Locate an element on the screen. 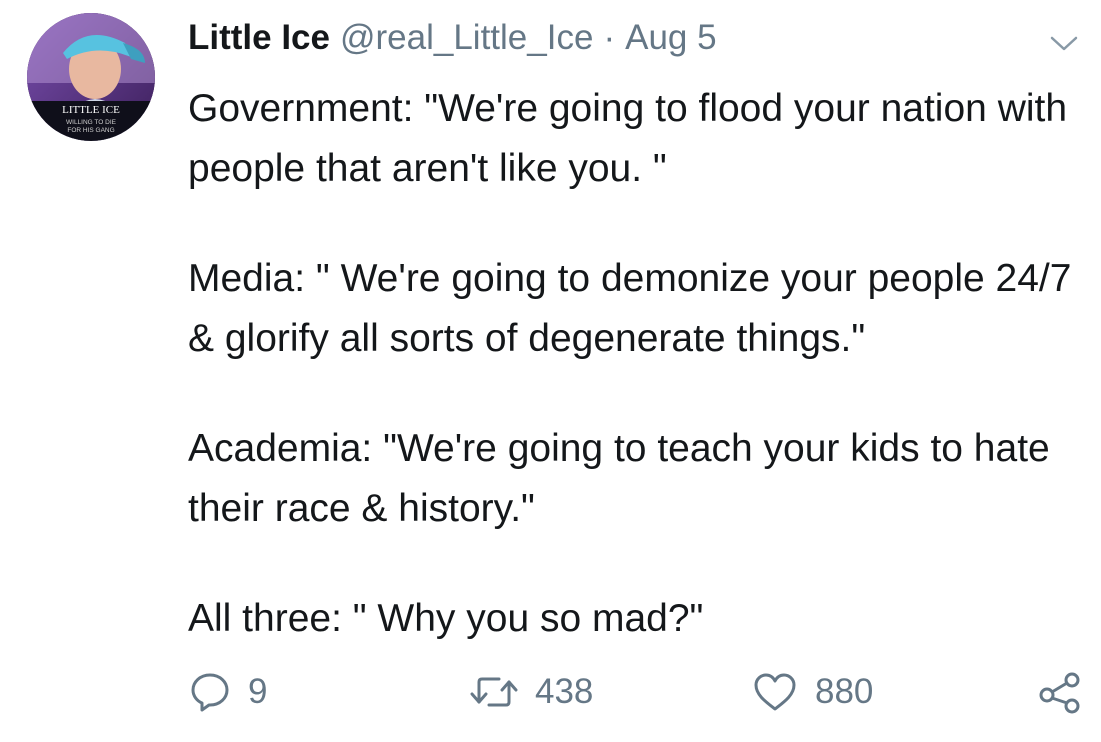 Image resolution: width=1101 pixels, height=742 pixels. user-handle: @real_Little_Ice is located at coordinates (466, 38).